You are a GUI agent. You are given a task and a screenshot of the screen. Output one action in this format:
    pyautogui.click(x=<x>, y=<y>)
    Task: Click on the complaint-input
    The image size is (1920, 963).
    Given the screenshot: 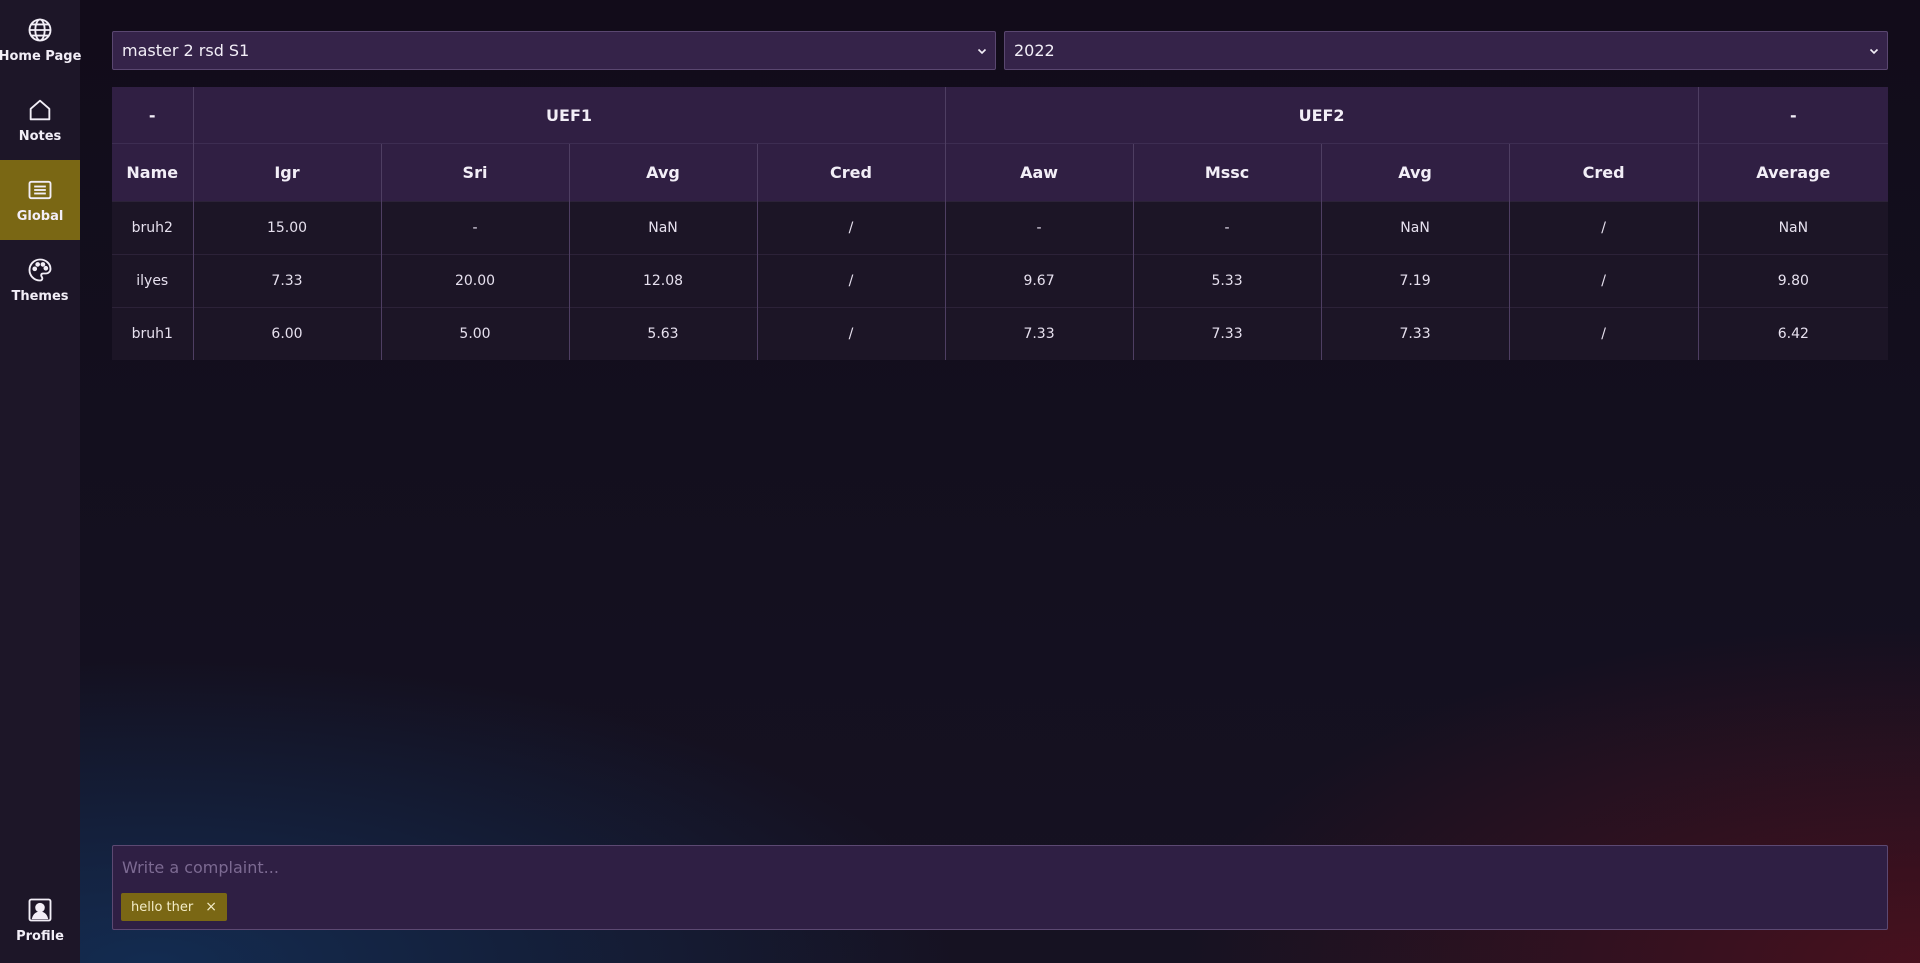 What is the action you would take?
    pyautogui.click(x=972, y=867)
    